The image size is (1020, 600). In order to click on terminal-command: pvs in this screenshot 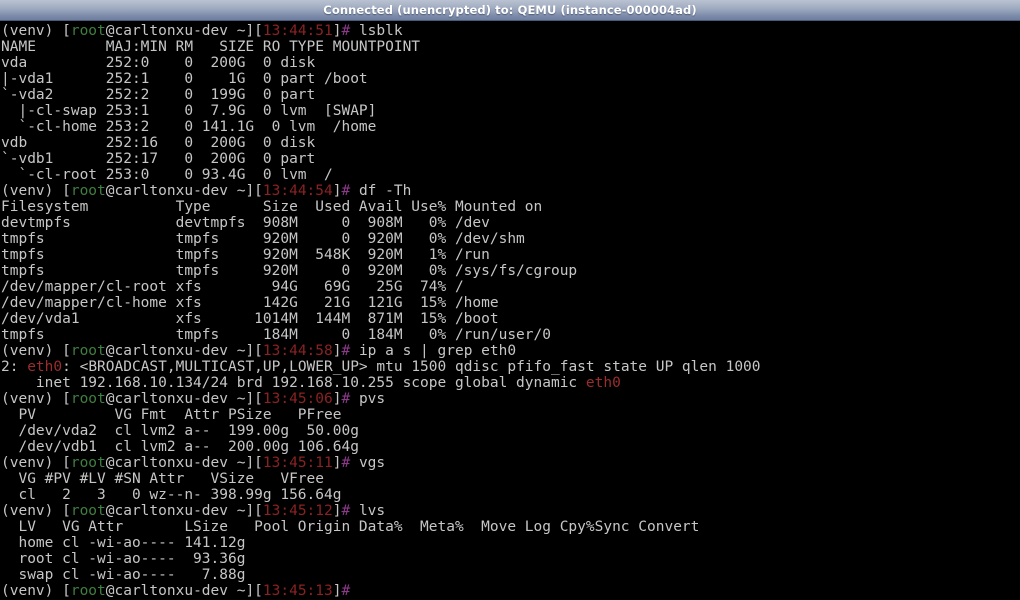, I will do `click(368, 399)`.